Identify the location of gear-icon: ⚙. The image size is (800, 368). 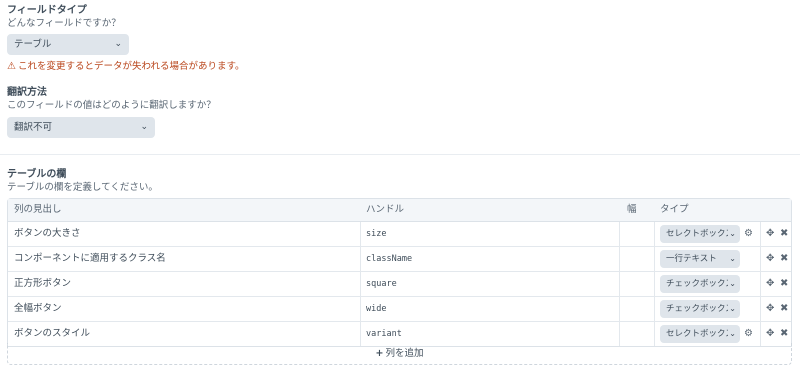
(748, 234).